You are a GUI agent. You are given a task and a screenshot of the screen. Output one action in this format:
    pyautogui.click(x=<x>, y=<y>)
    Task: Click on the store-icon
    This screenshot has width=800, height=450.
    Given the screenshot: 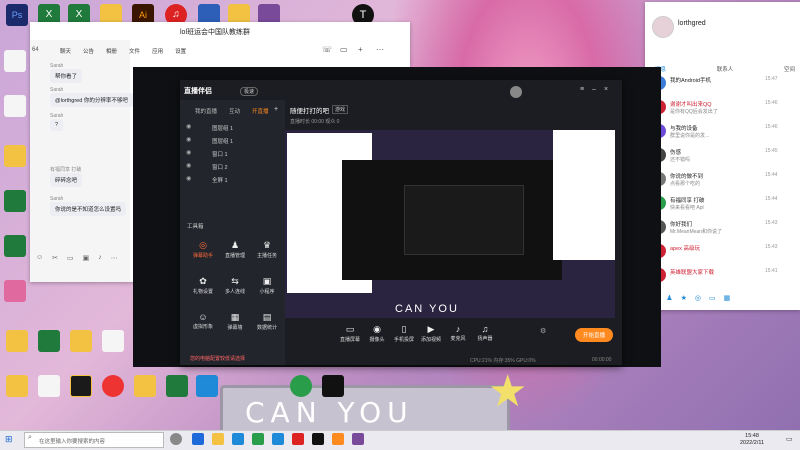 What is the action you would take?
    pyautogui.click(x=238, y=439)
    